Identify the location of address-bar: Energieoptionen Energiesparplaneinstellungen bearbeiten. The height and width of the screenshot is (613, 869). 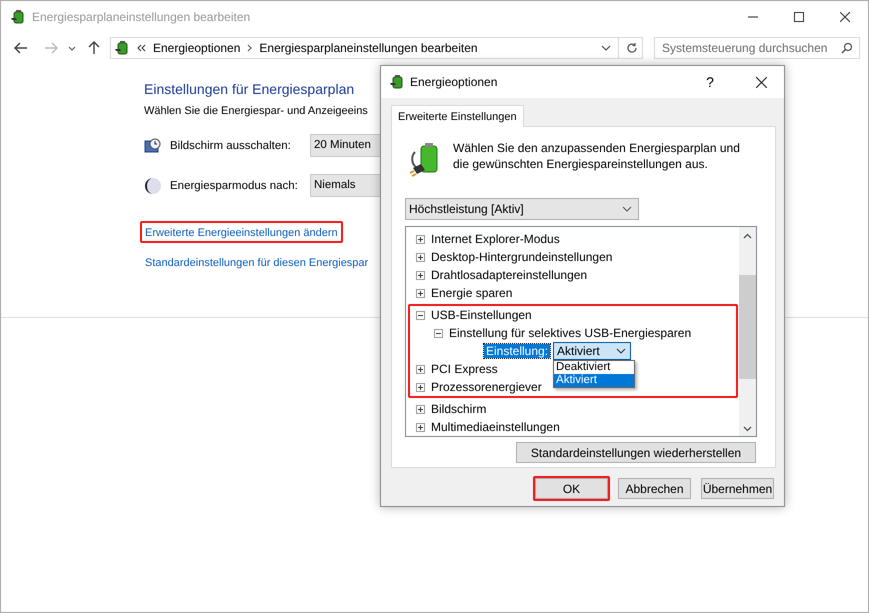
(376, 48).